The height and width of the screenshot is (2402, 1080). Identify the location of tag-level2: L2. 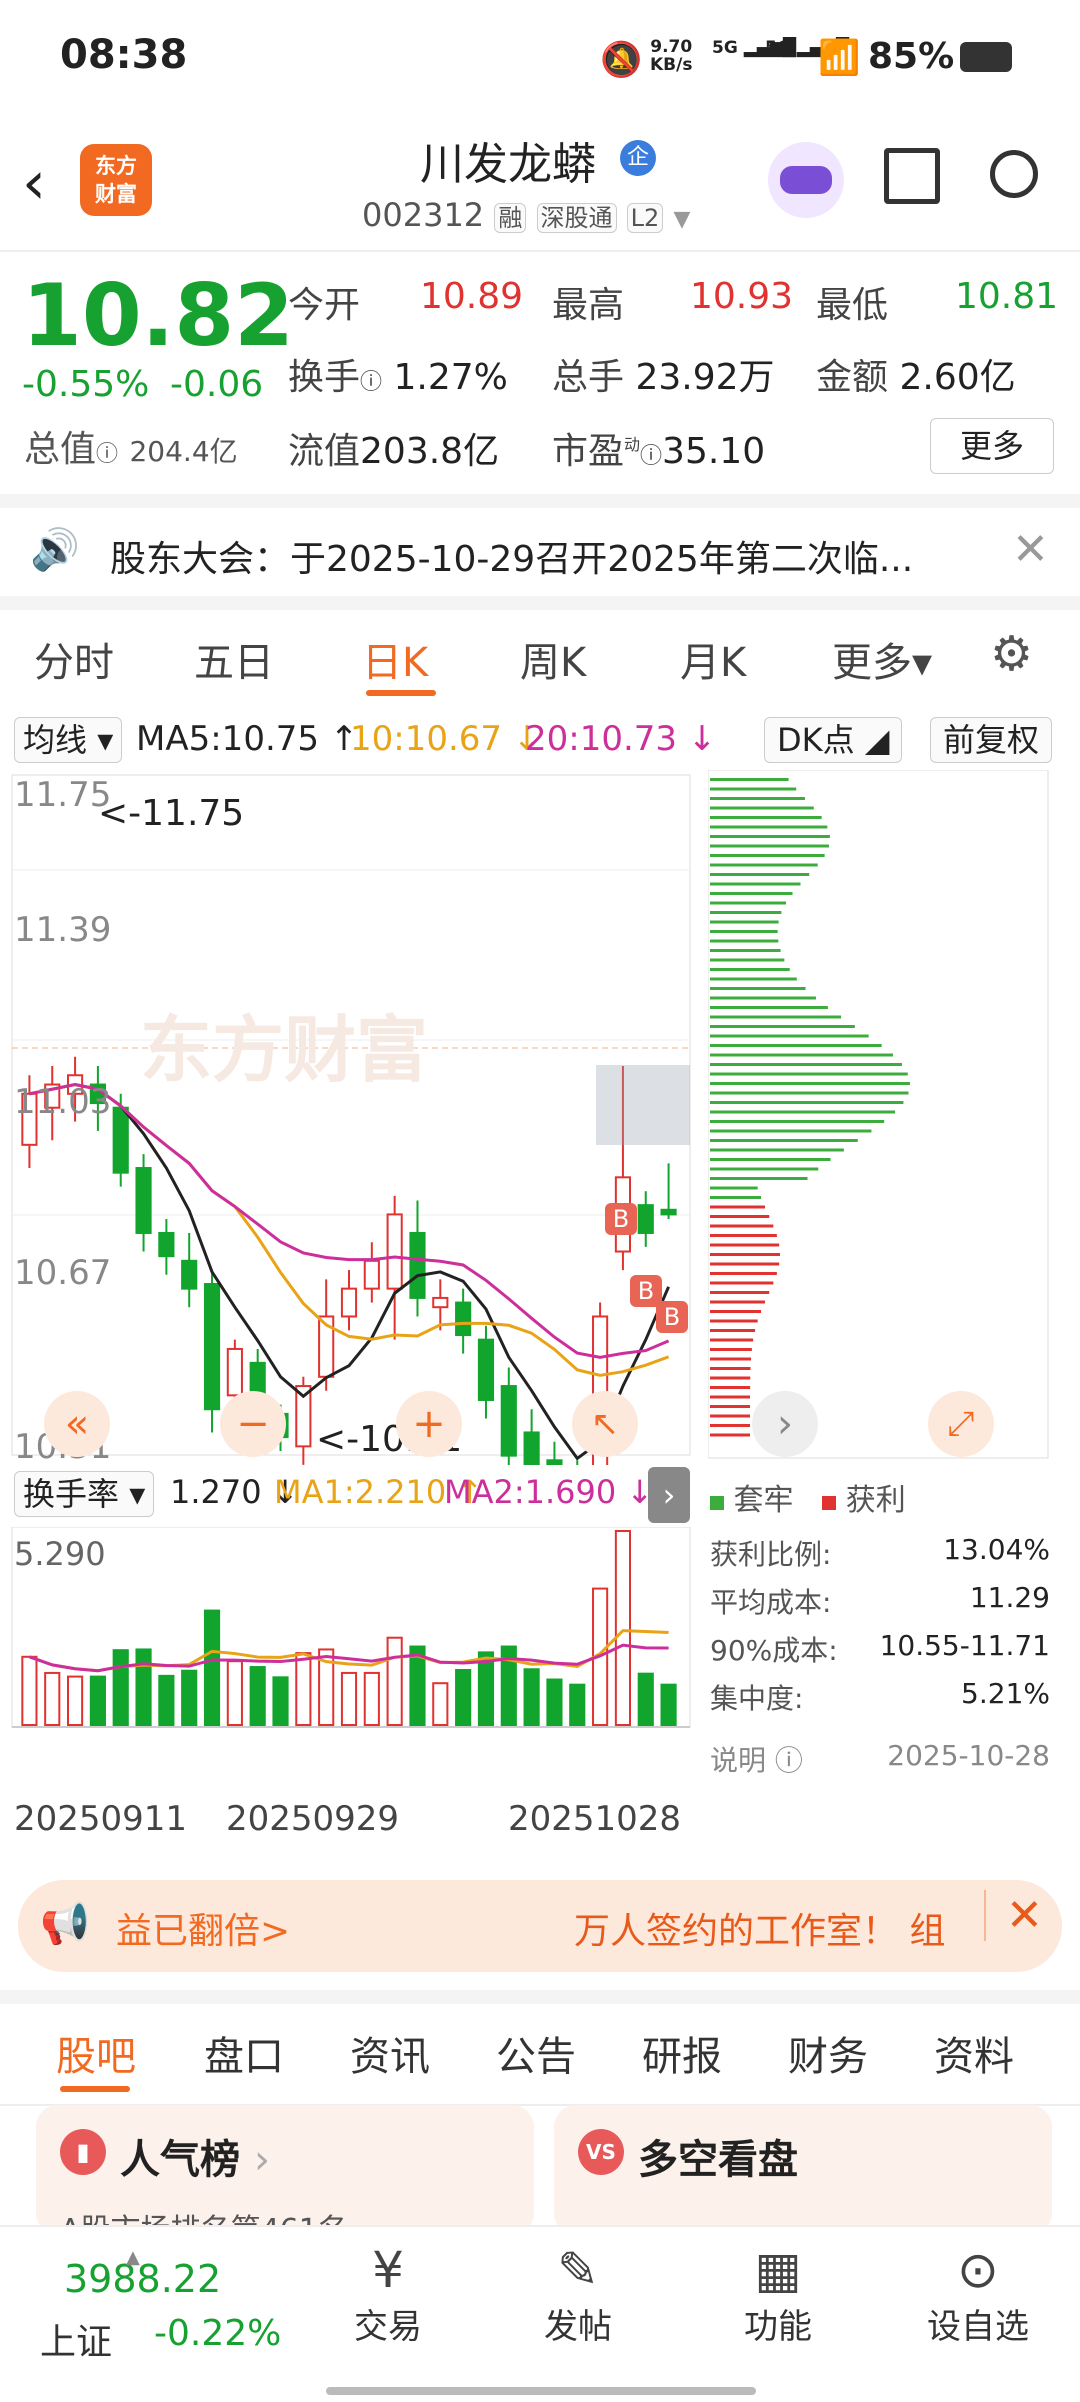
(645, 218).